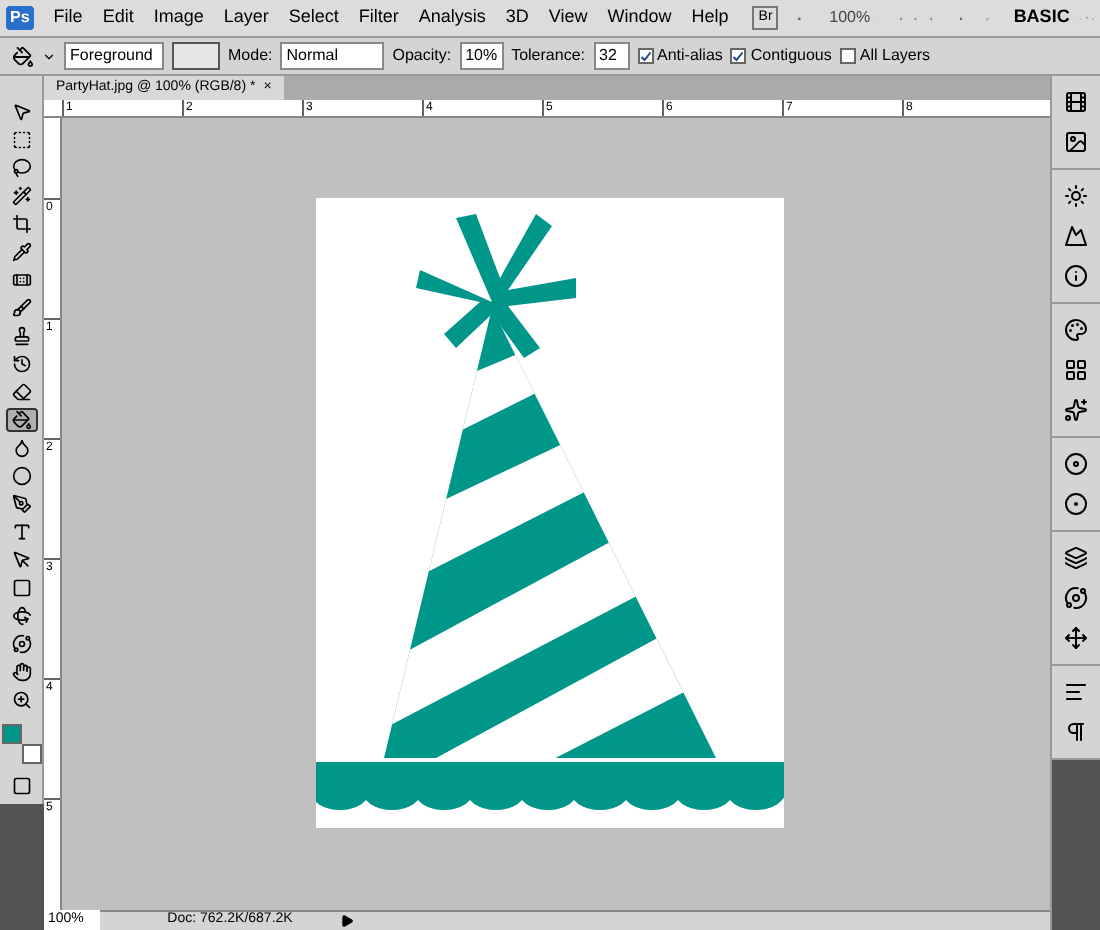  Describe the element at coordinates (21, 336) in the screenshot. I see `stamp-icon` at that location.